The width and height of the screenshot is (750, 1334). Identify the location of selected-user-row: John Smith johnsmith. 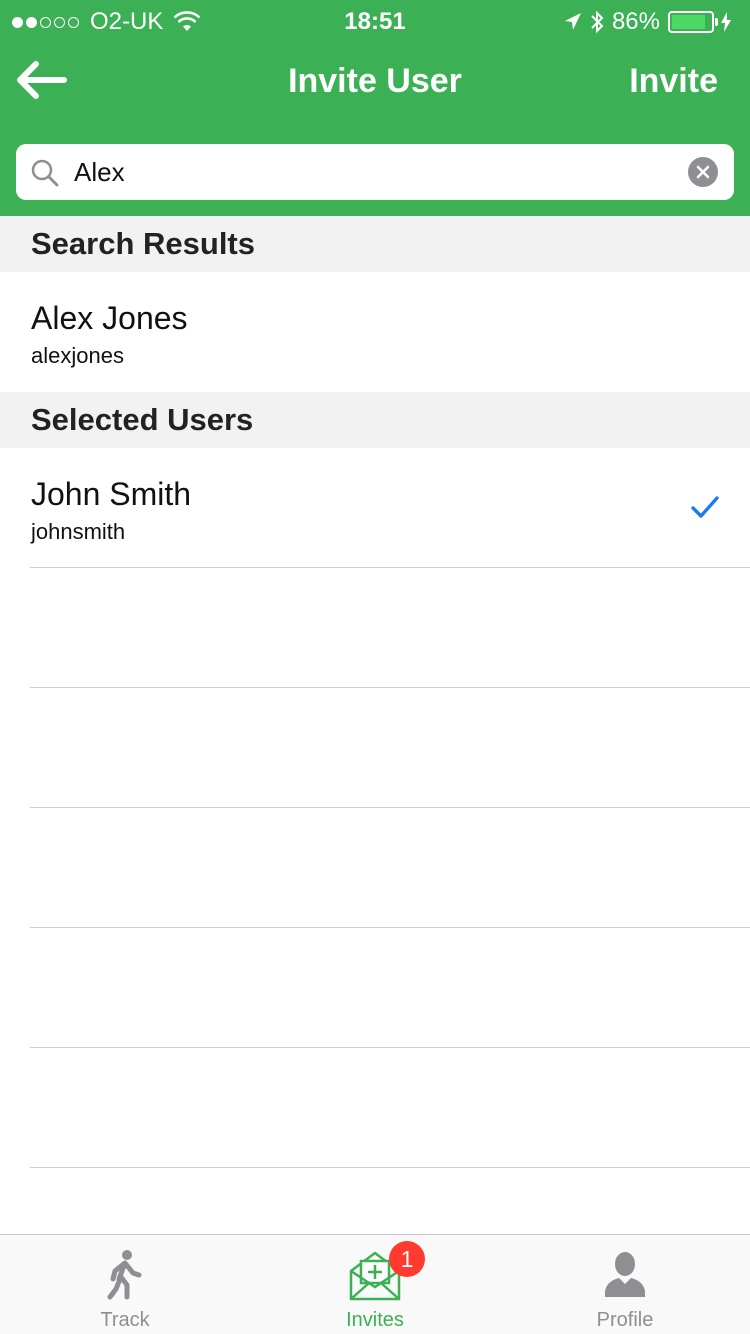
(375, 508).